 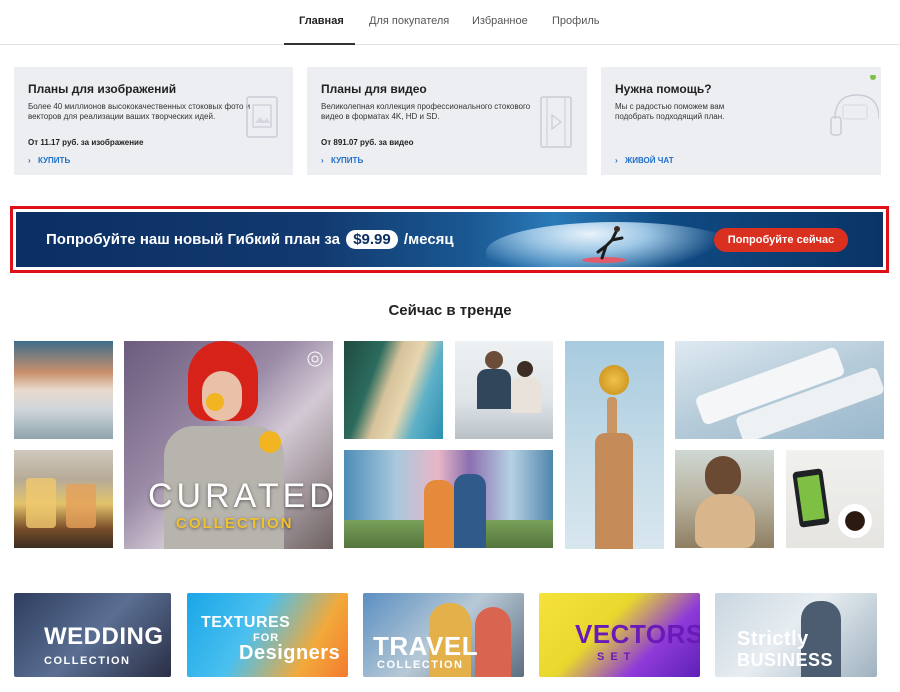 What do you see at coordinates (785, 660) in the screenshot?
I see `collection-title-second: BUSINESS` at bounding box center [785, 660].